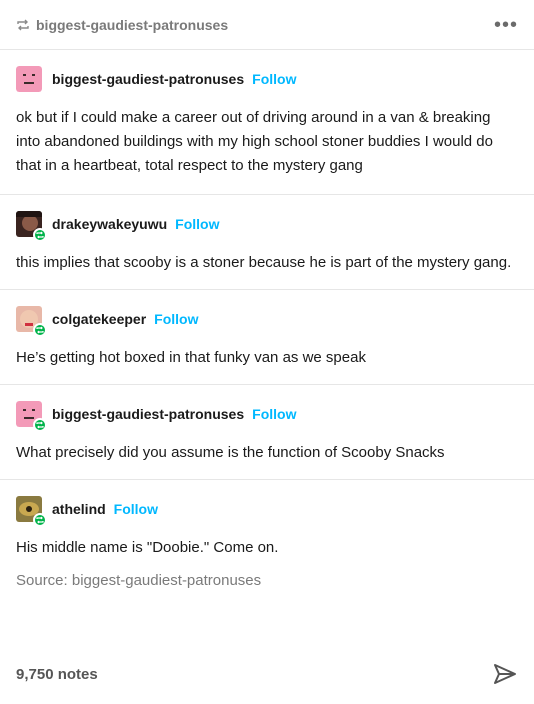 This screenshot has width=534, height=704. Describe the element at coordinates (267, 503) in the screenshot. I see `entry-header: athelind Follow` at that location.